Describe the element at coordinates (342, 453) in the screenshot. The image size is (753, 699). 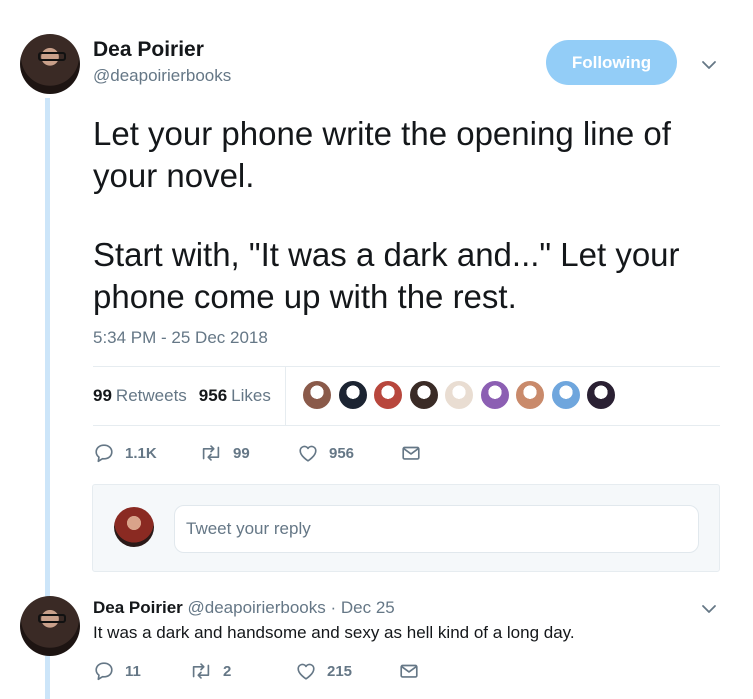
I see `like-count: 956` at that location.